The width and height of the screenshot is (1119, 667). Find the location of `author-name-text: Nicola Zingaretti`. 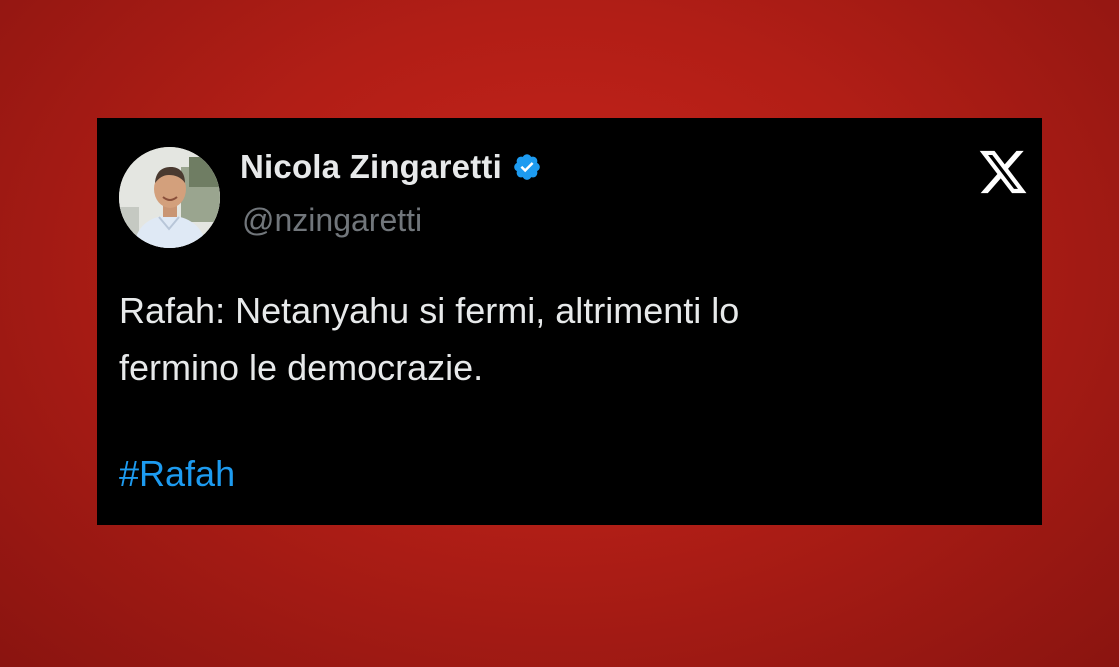

author-name-text: Nicola Zingaretti is located at coordinates (371, 166).